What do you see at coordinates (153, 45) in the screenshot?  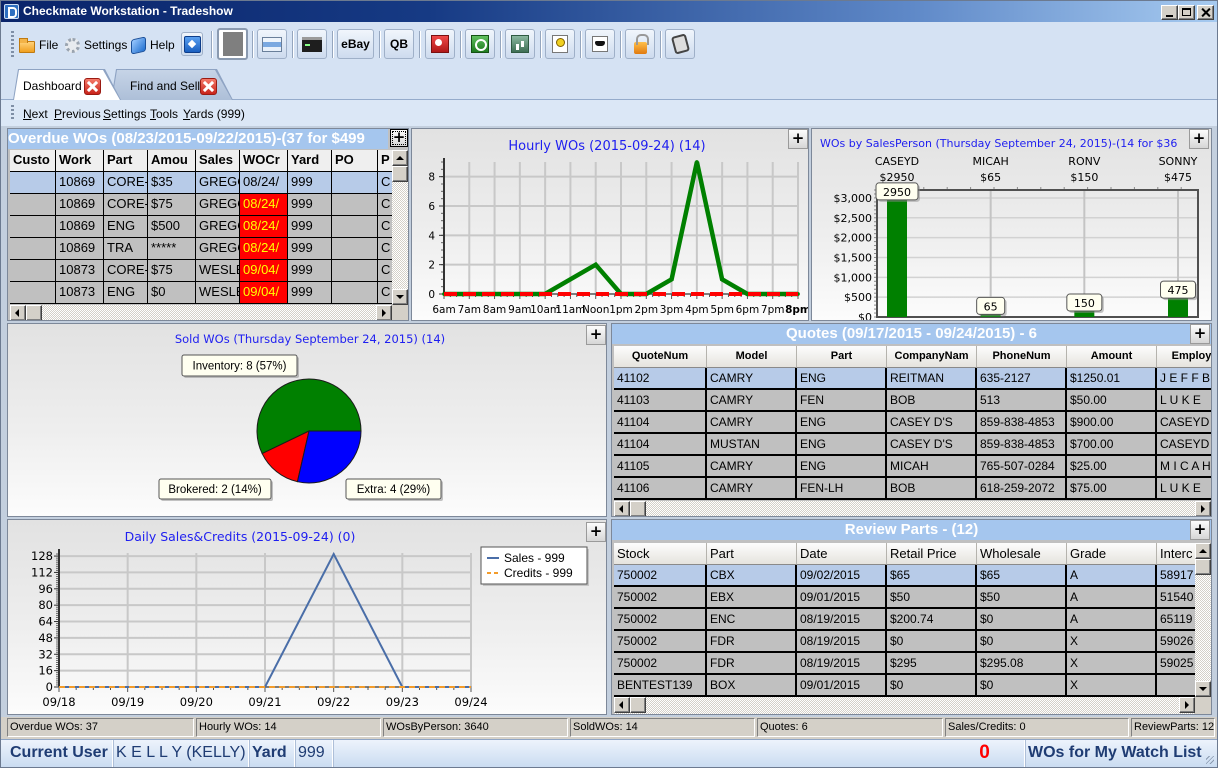 I see `help-menu: Help` at bounding box center [153, 45].